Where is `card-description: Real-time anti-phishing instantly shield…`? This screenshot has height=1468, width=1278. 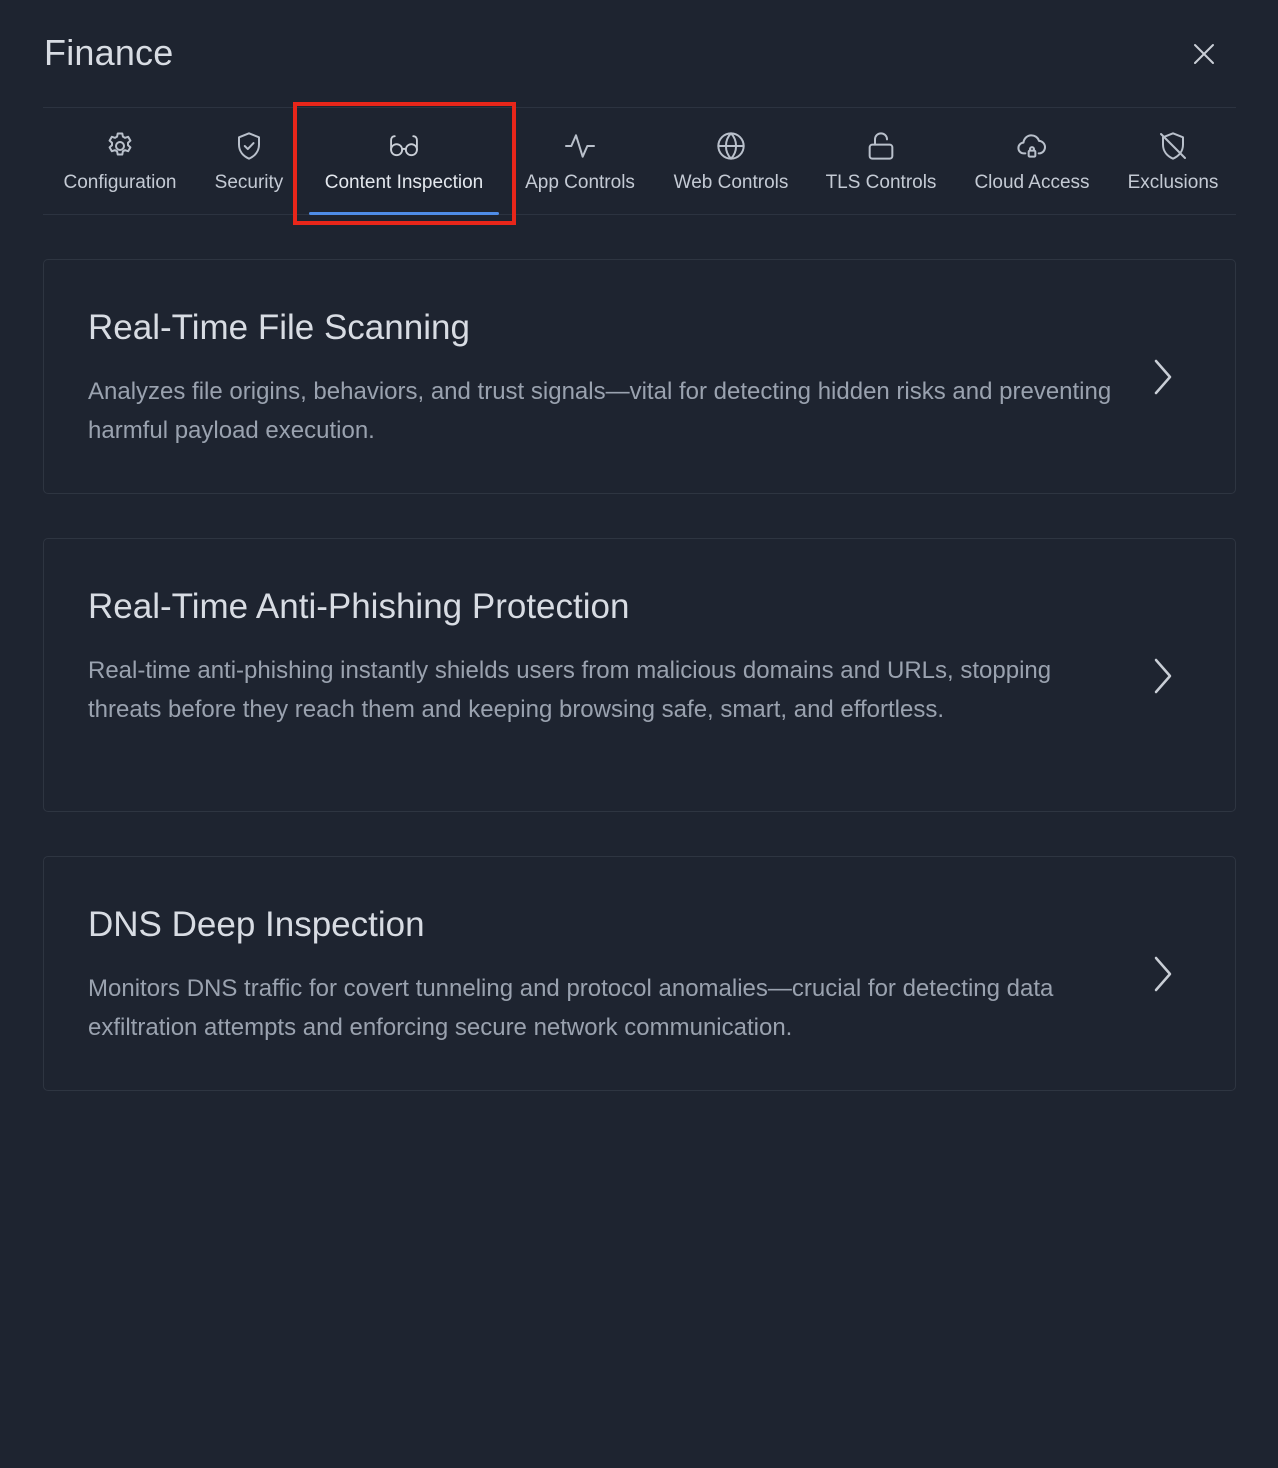
card-description: Real-time anti-phishing instantly shield… is located at coordinates (570, 690).